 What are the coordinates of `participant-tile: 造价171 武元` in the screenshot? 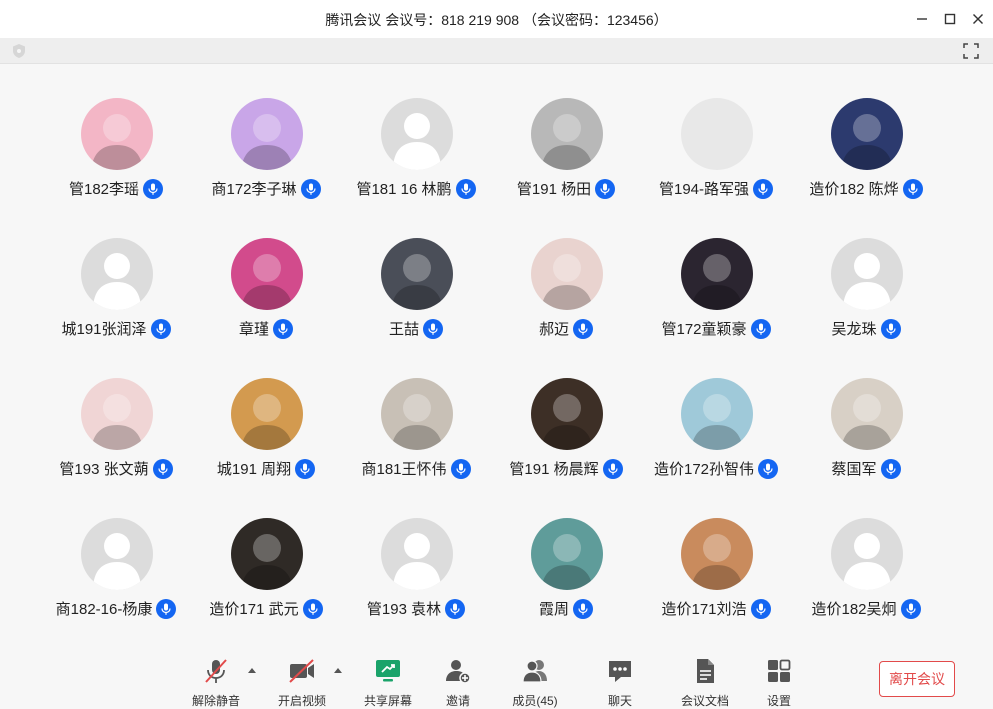 It's located at (266, 551).